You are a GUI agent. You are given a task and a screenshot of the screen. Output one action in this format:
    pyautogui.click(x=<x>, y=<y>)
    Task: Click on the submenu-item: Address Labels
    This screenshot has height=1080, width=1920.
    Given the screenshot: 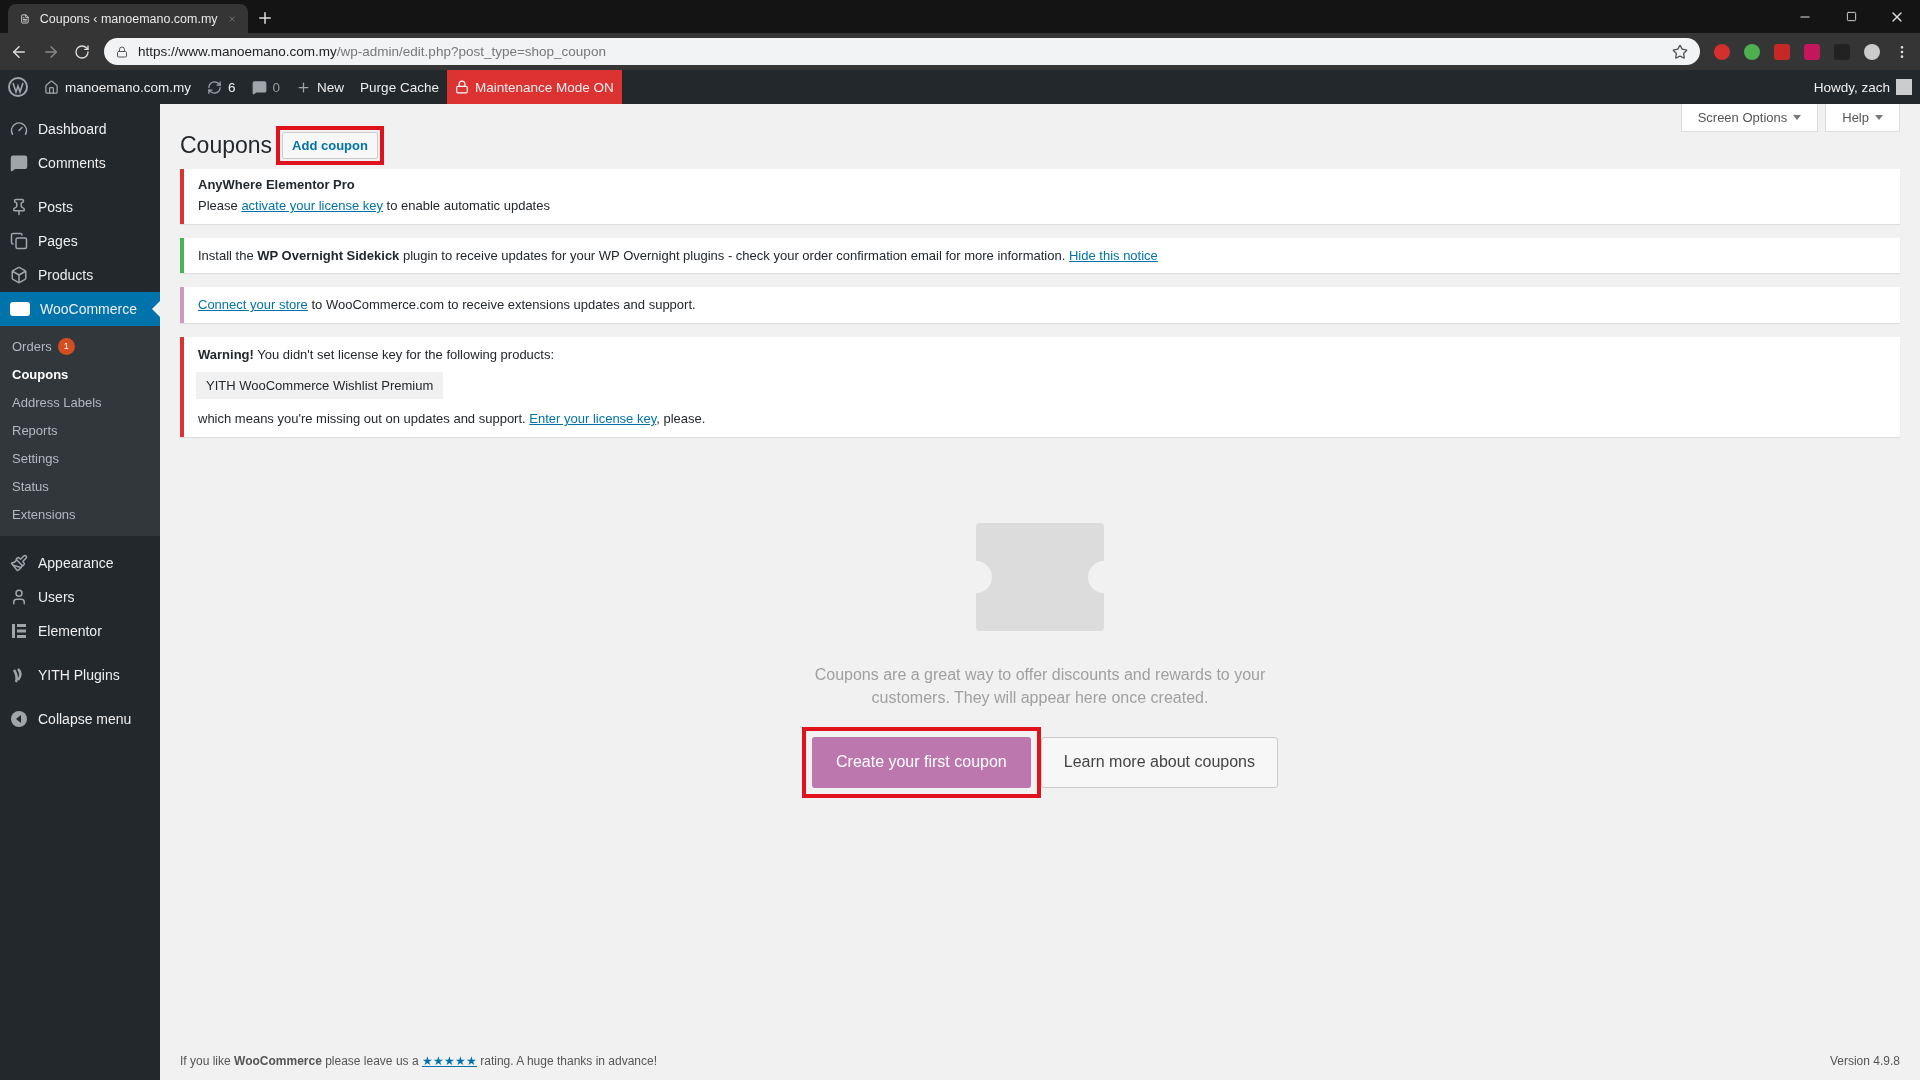 What is the action you would take?
    pyautogui.click(x=80, y=402)
    